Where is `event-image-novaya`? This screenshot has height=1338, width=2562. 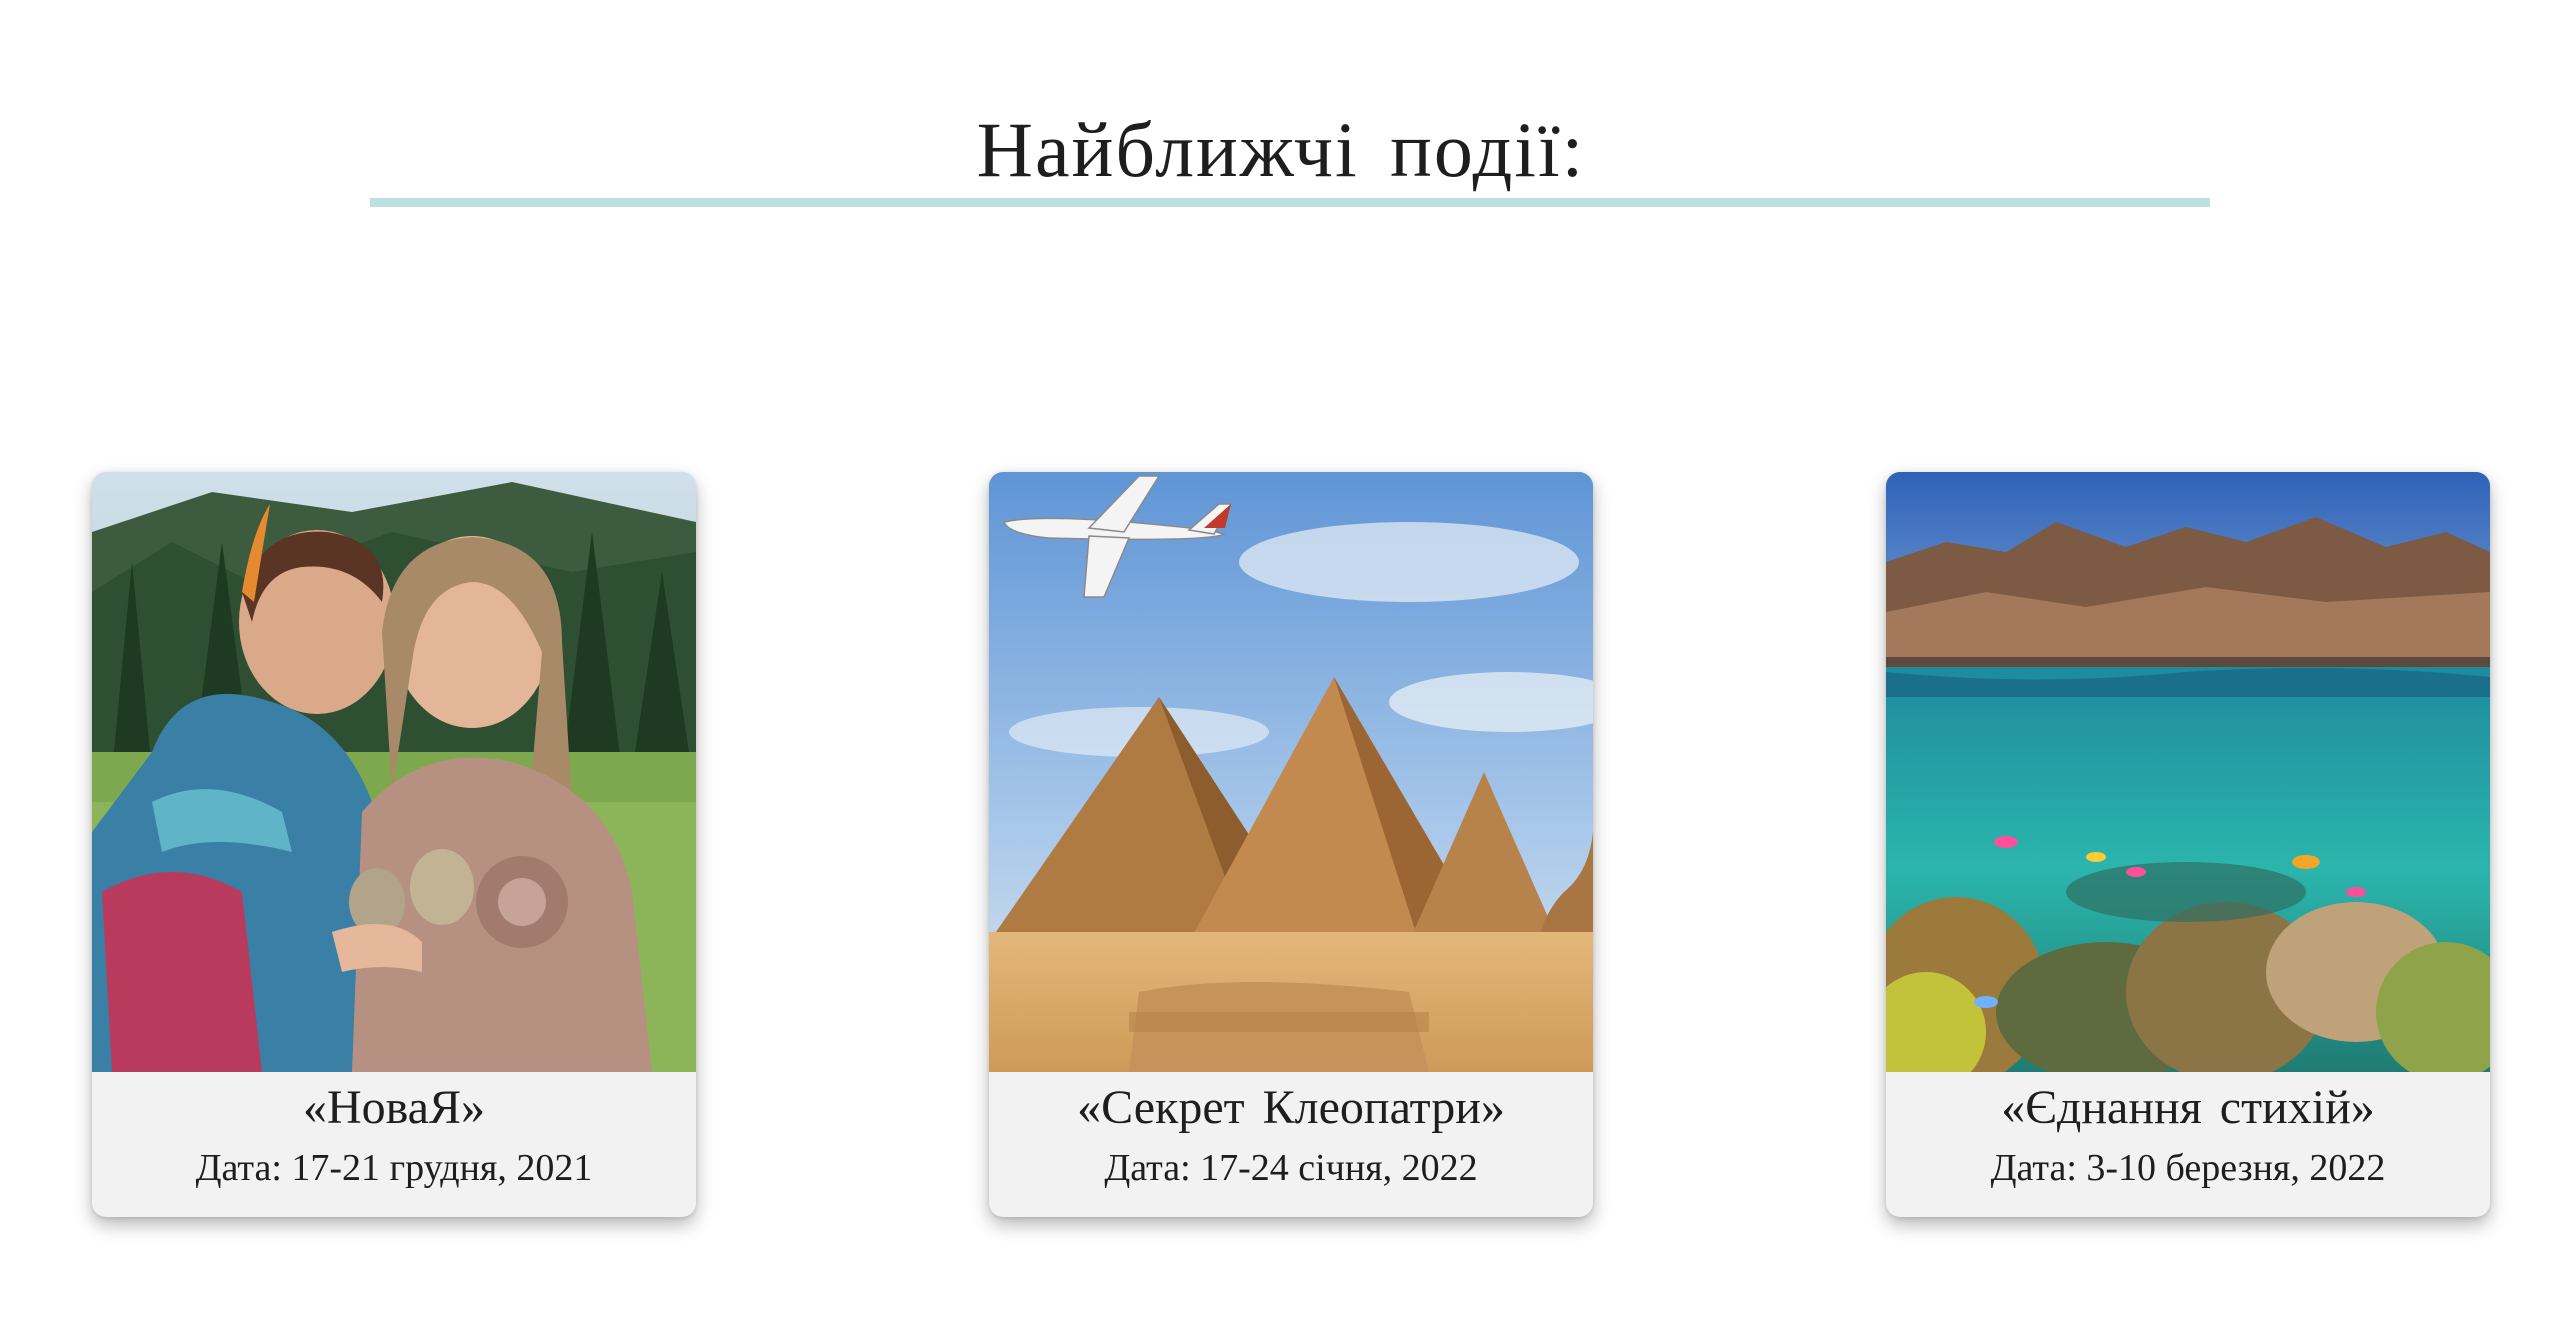 event-image-novaya is located at coordinates (394, 772).